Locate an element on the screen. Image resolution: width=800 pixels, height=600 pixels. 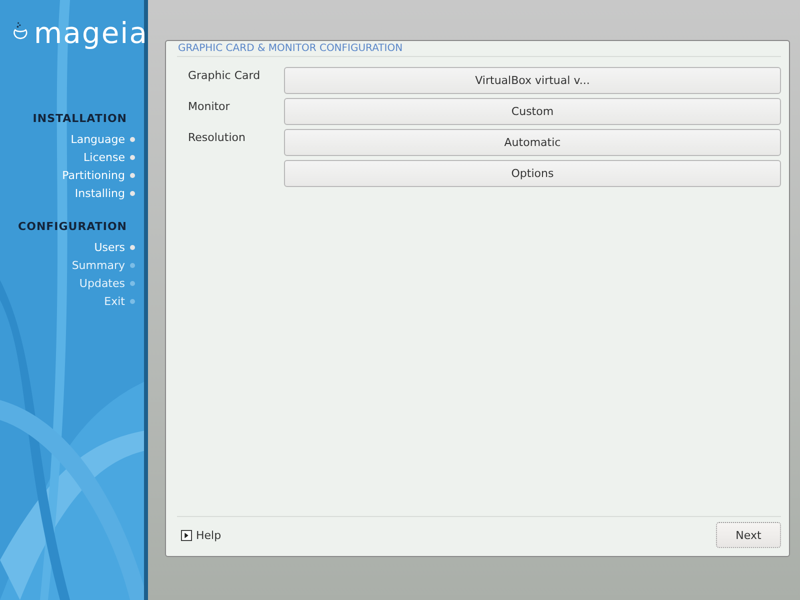
step-label: Summary is located at coordinates (98, 265).